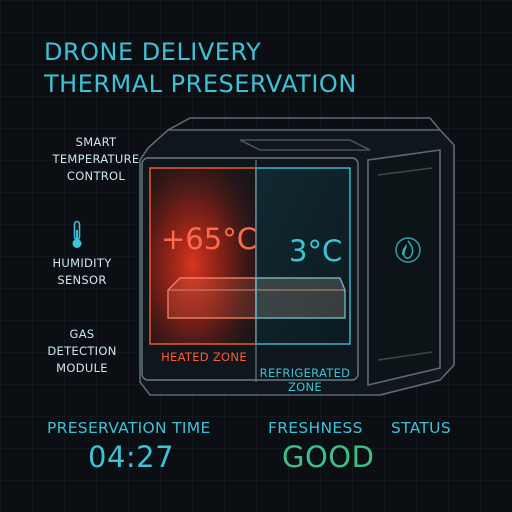 The height and width of the screenshot is (512, 512). Describe the element at coordinates (421, 428) in the screenshot. I see `status-label: STATUS` at that location.